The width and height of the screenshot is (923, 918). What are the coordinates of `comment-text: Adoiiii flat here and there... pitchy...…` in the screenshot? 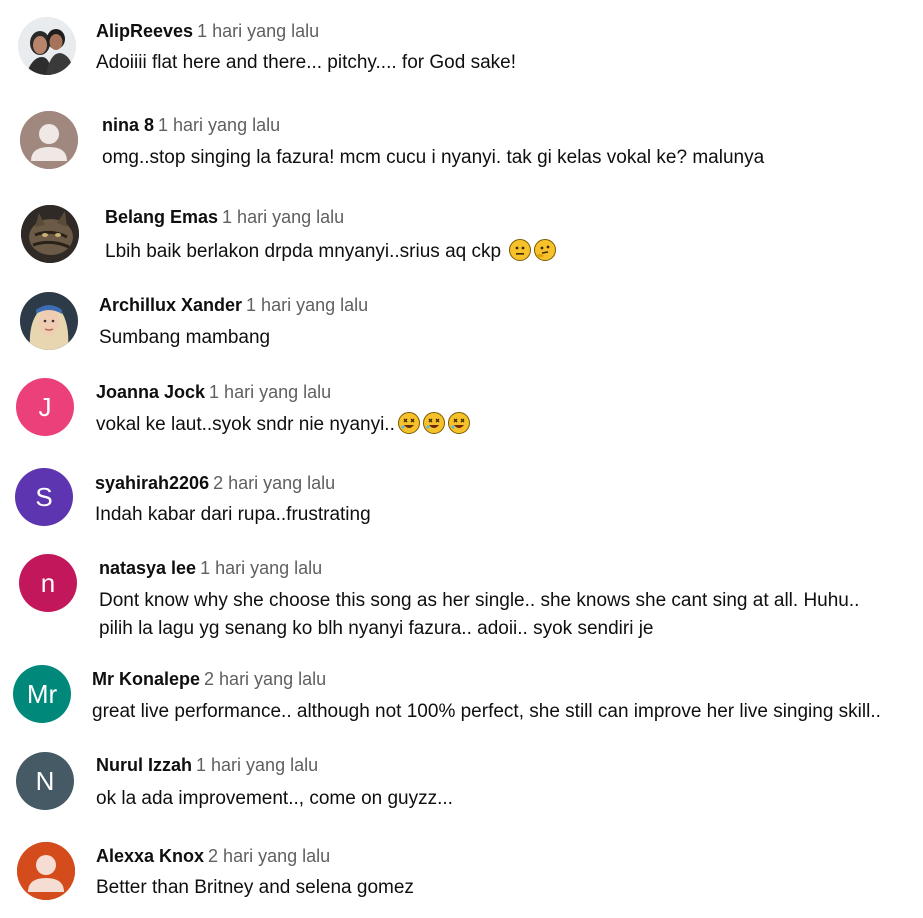 It's located at (306, 62).